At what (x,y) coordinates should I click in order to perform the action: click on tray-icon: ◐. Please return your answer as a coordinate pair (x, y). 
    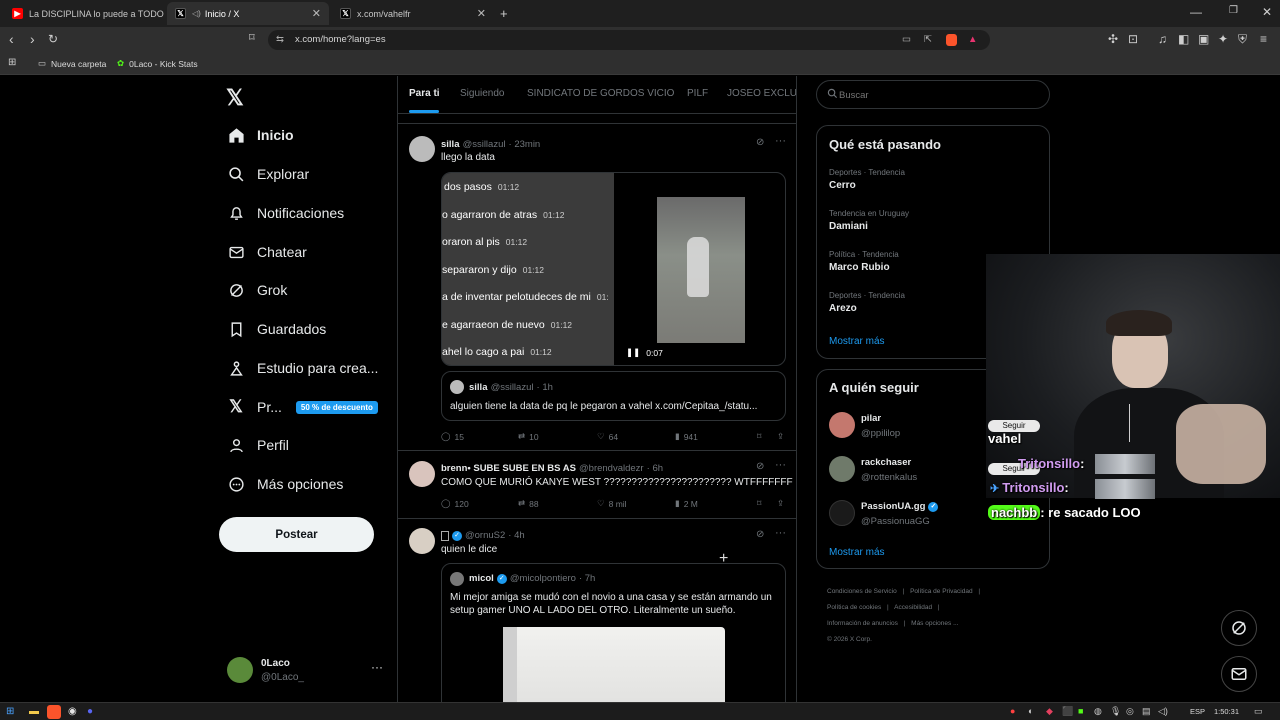
    Looking at the image, I should click on (1030, 711).